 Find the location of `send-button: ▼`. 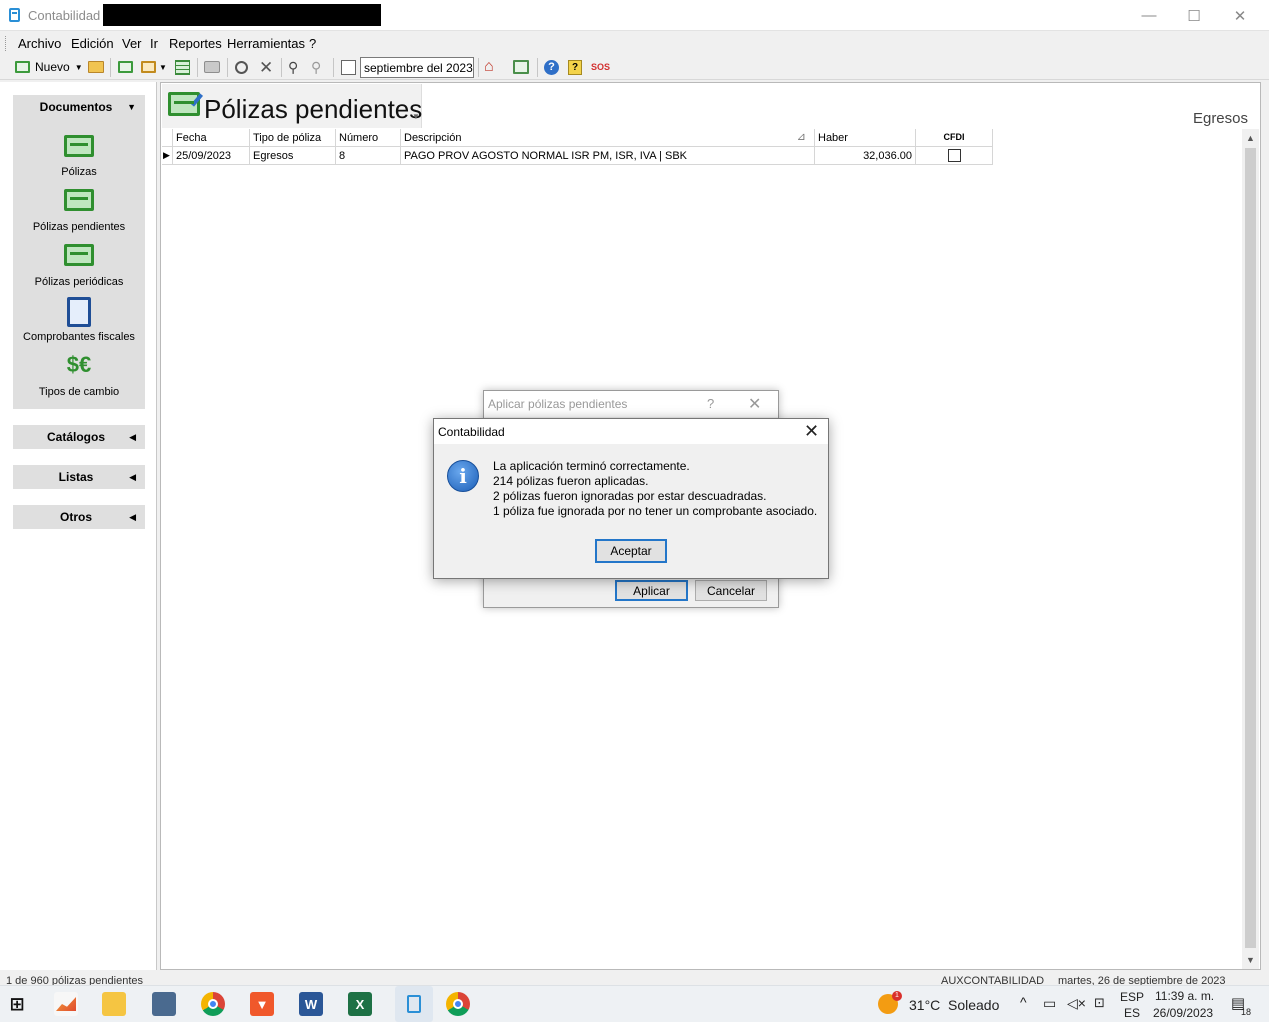

send-button: ▼ is located at coordinates (154, 67).